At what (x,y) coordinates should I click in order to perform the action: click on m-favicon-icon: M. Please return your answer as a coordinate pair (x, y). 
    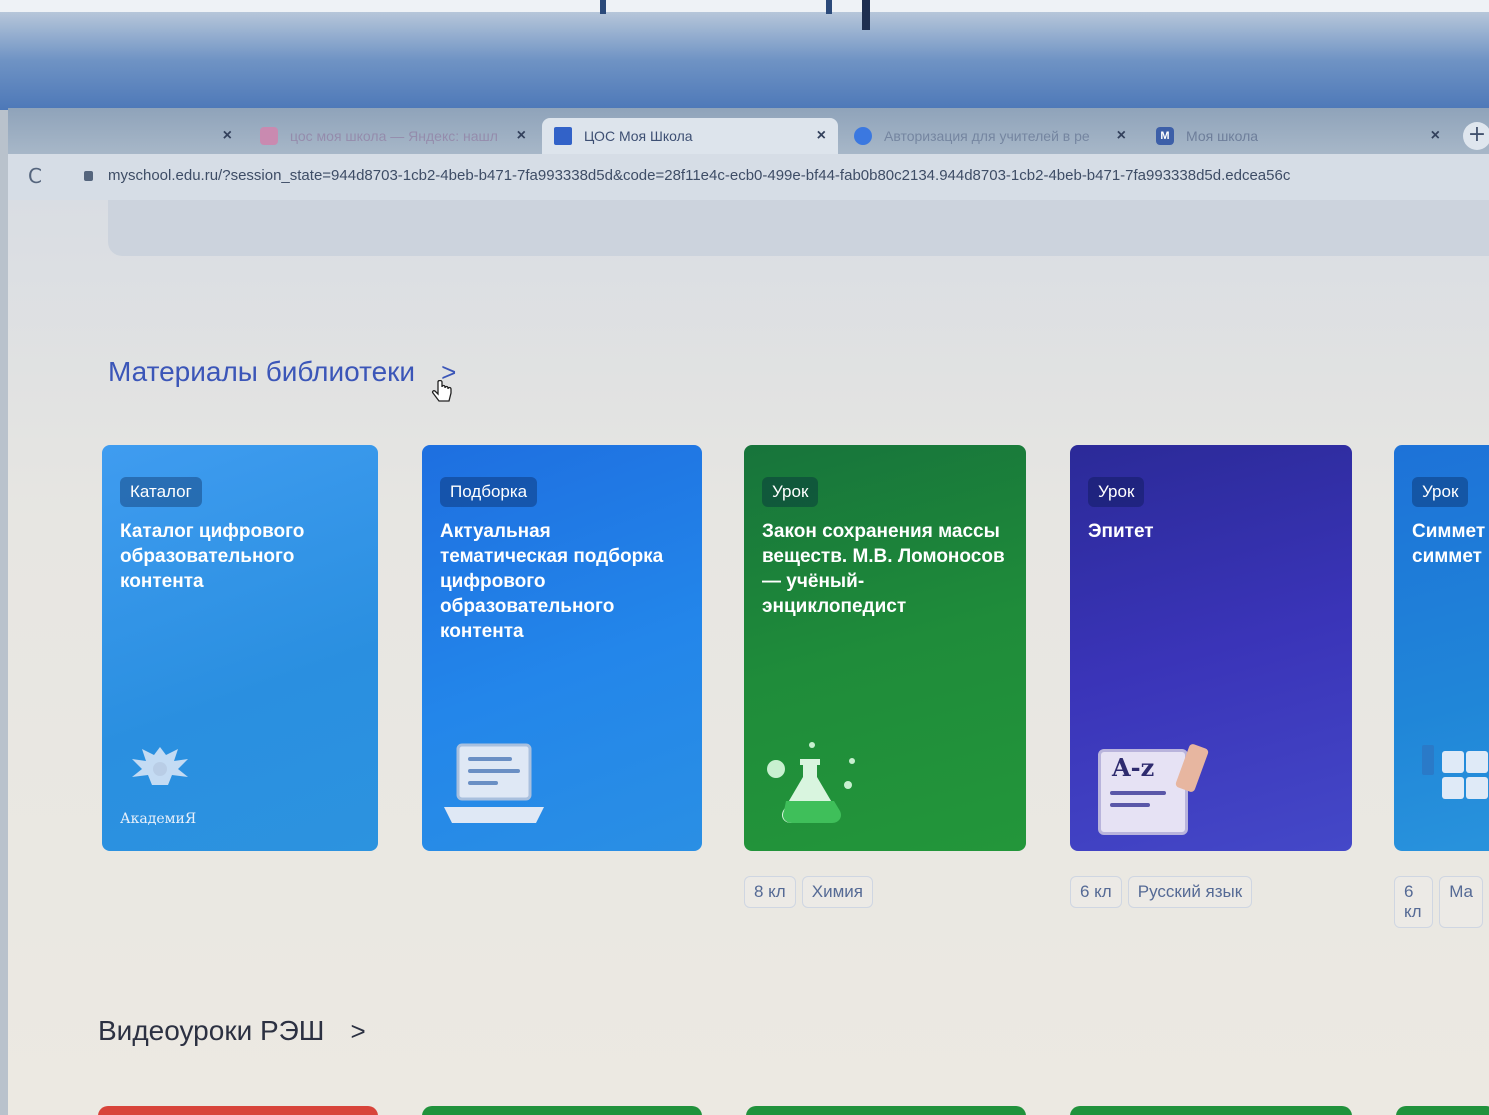
    Looking at the image, I should click on (1165, 136).